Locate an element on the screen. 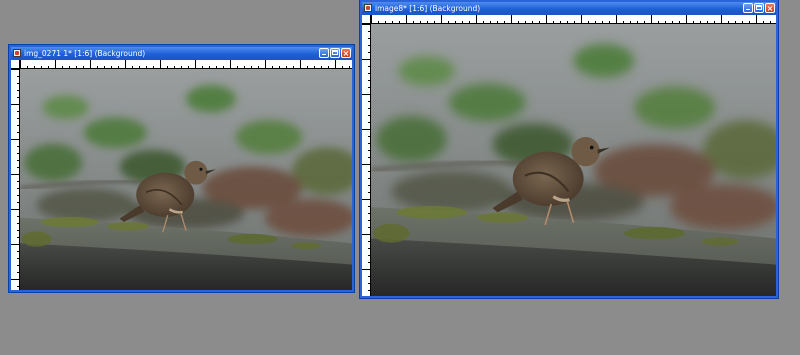 This screenshot has height=355, width=800. titlebar: img_0271 1* [1:6] (Background) × is located at coordinates (181, 53).